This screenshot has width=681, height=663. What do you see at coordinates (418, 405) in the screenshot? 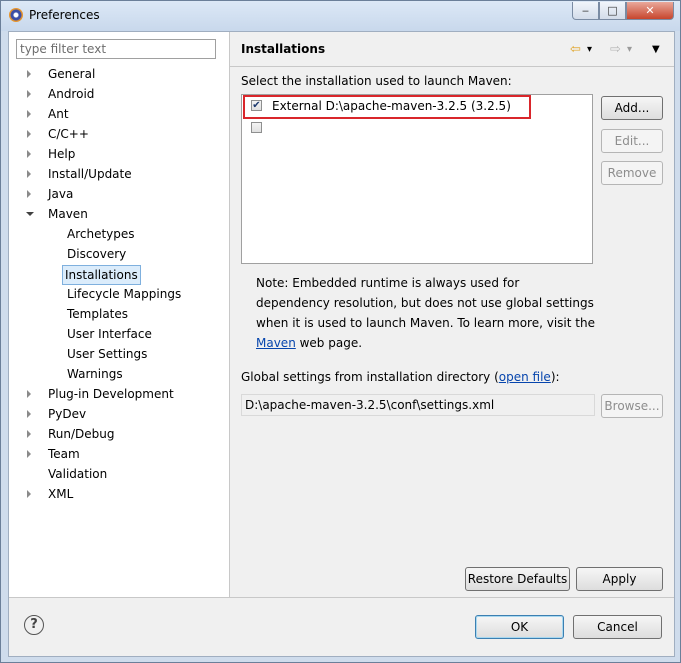
I see `global-settings-path-field: D:\apache-maven-3.2.5\conf\settings.xml` at bounding box center [418, 405].